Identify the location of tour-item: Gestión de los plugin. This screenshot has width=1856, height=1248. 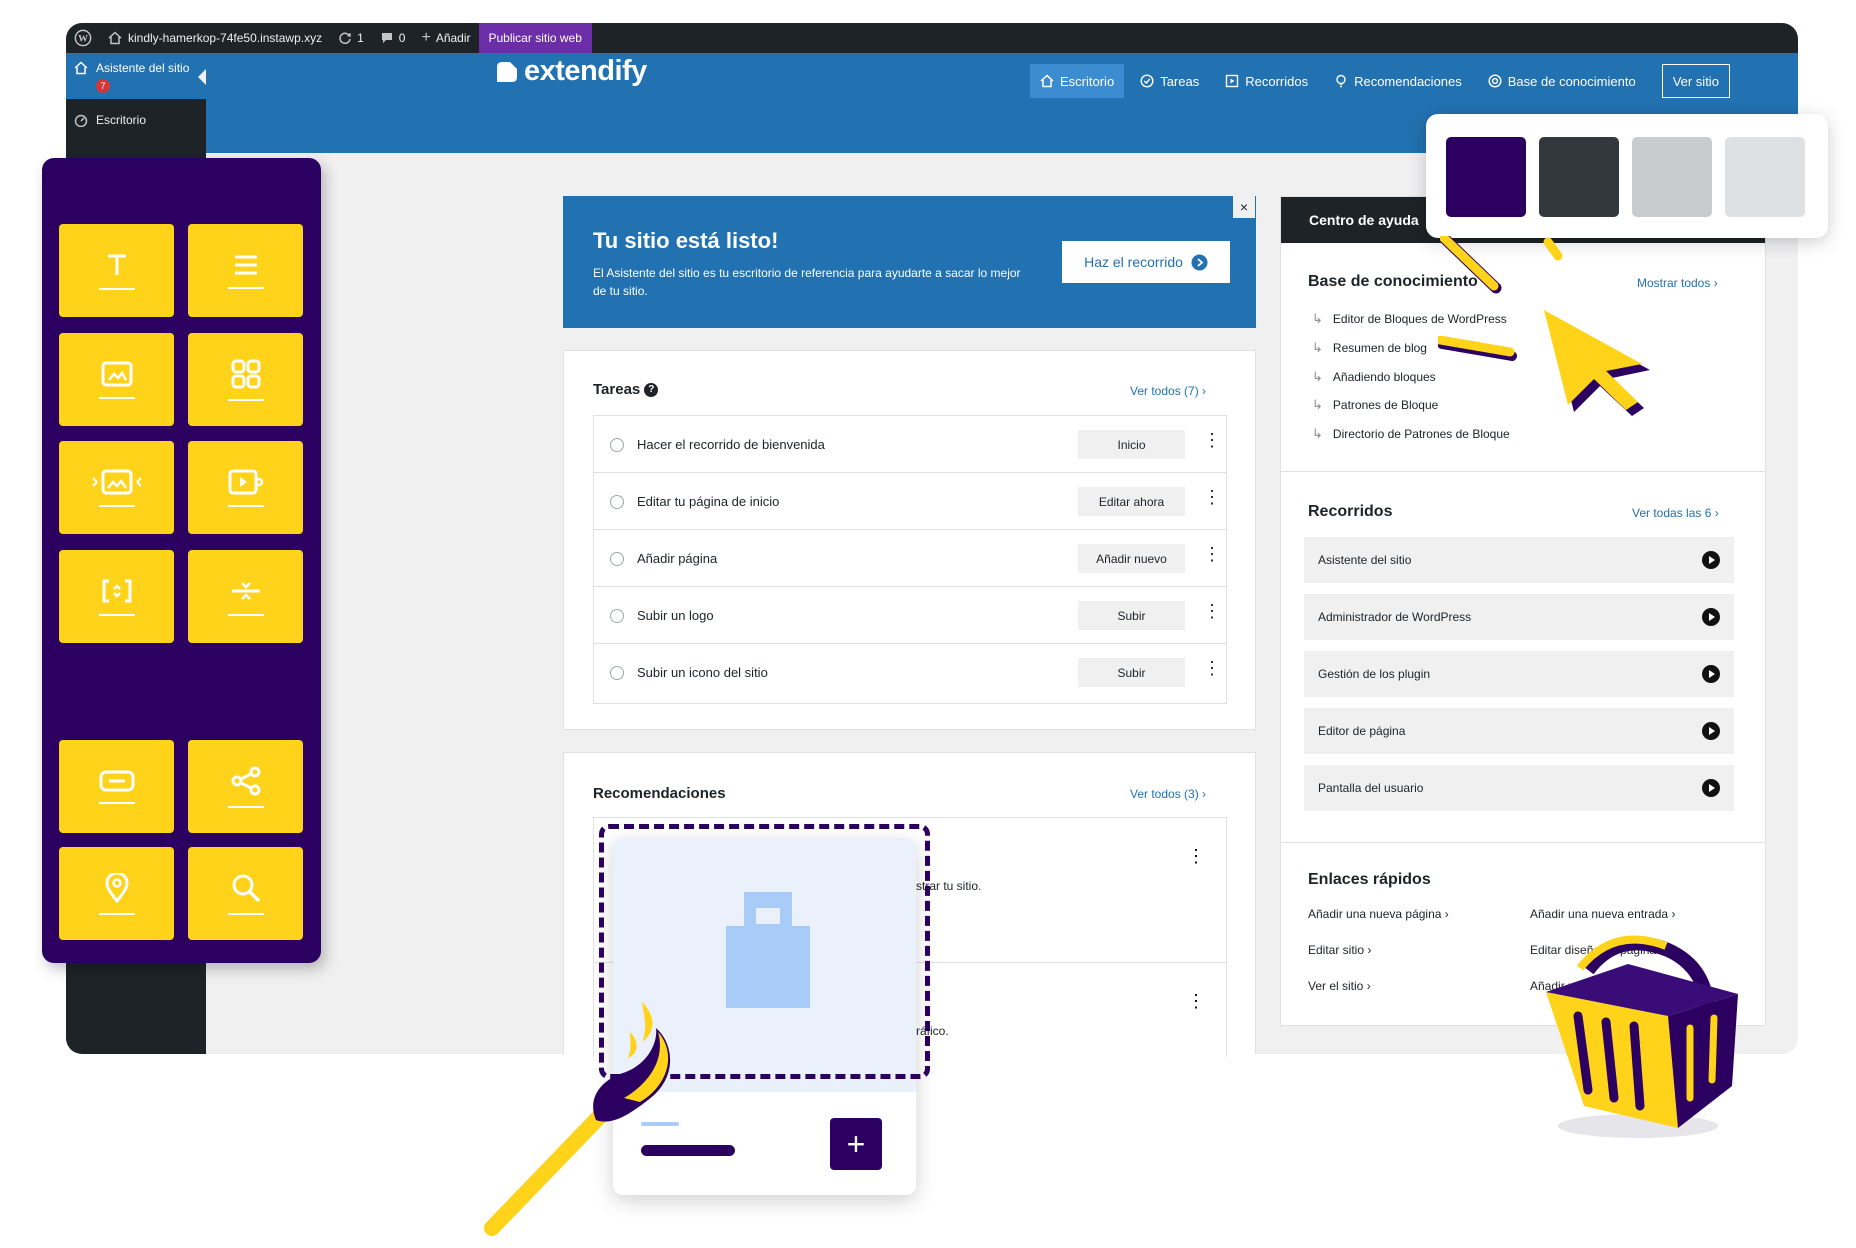
(1519, 674).